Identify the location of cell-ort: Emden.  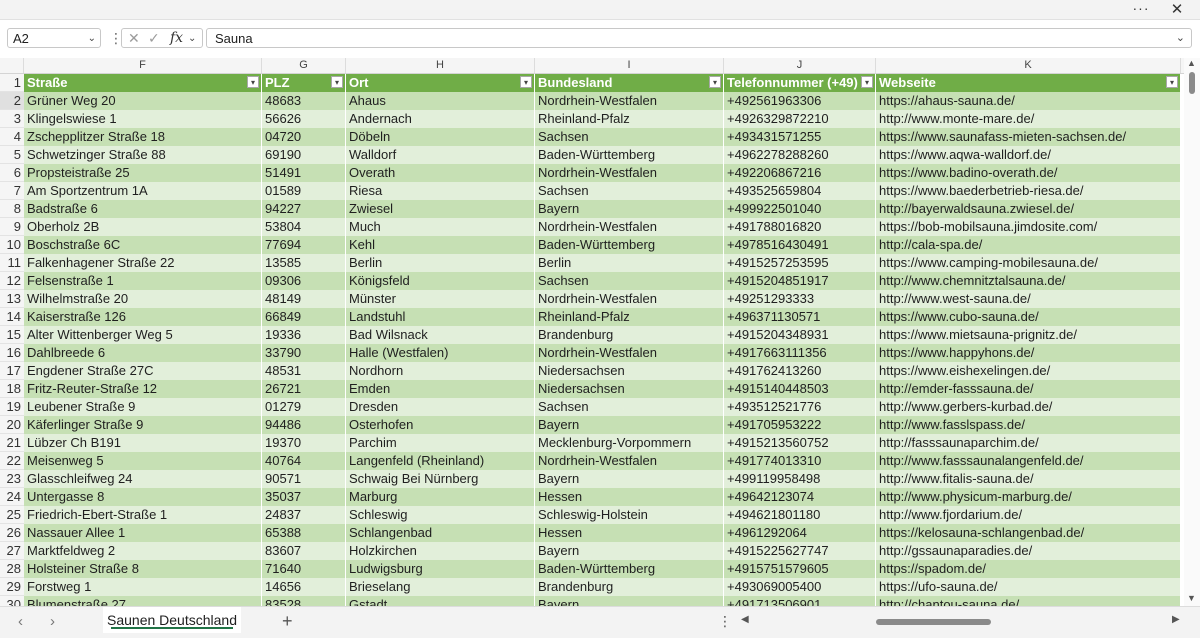
(440, 389).